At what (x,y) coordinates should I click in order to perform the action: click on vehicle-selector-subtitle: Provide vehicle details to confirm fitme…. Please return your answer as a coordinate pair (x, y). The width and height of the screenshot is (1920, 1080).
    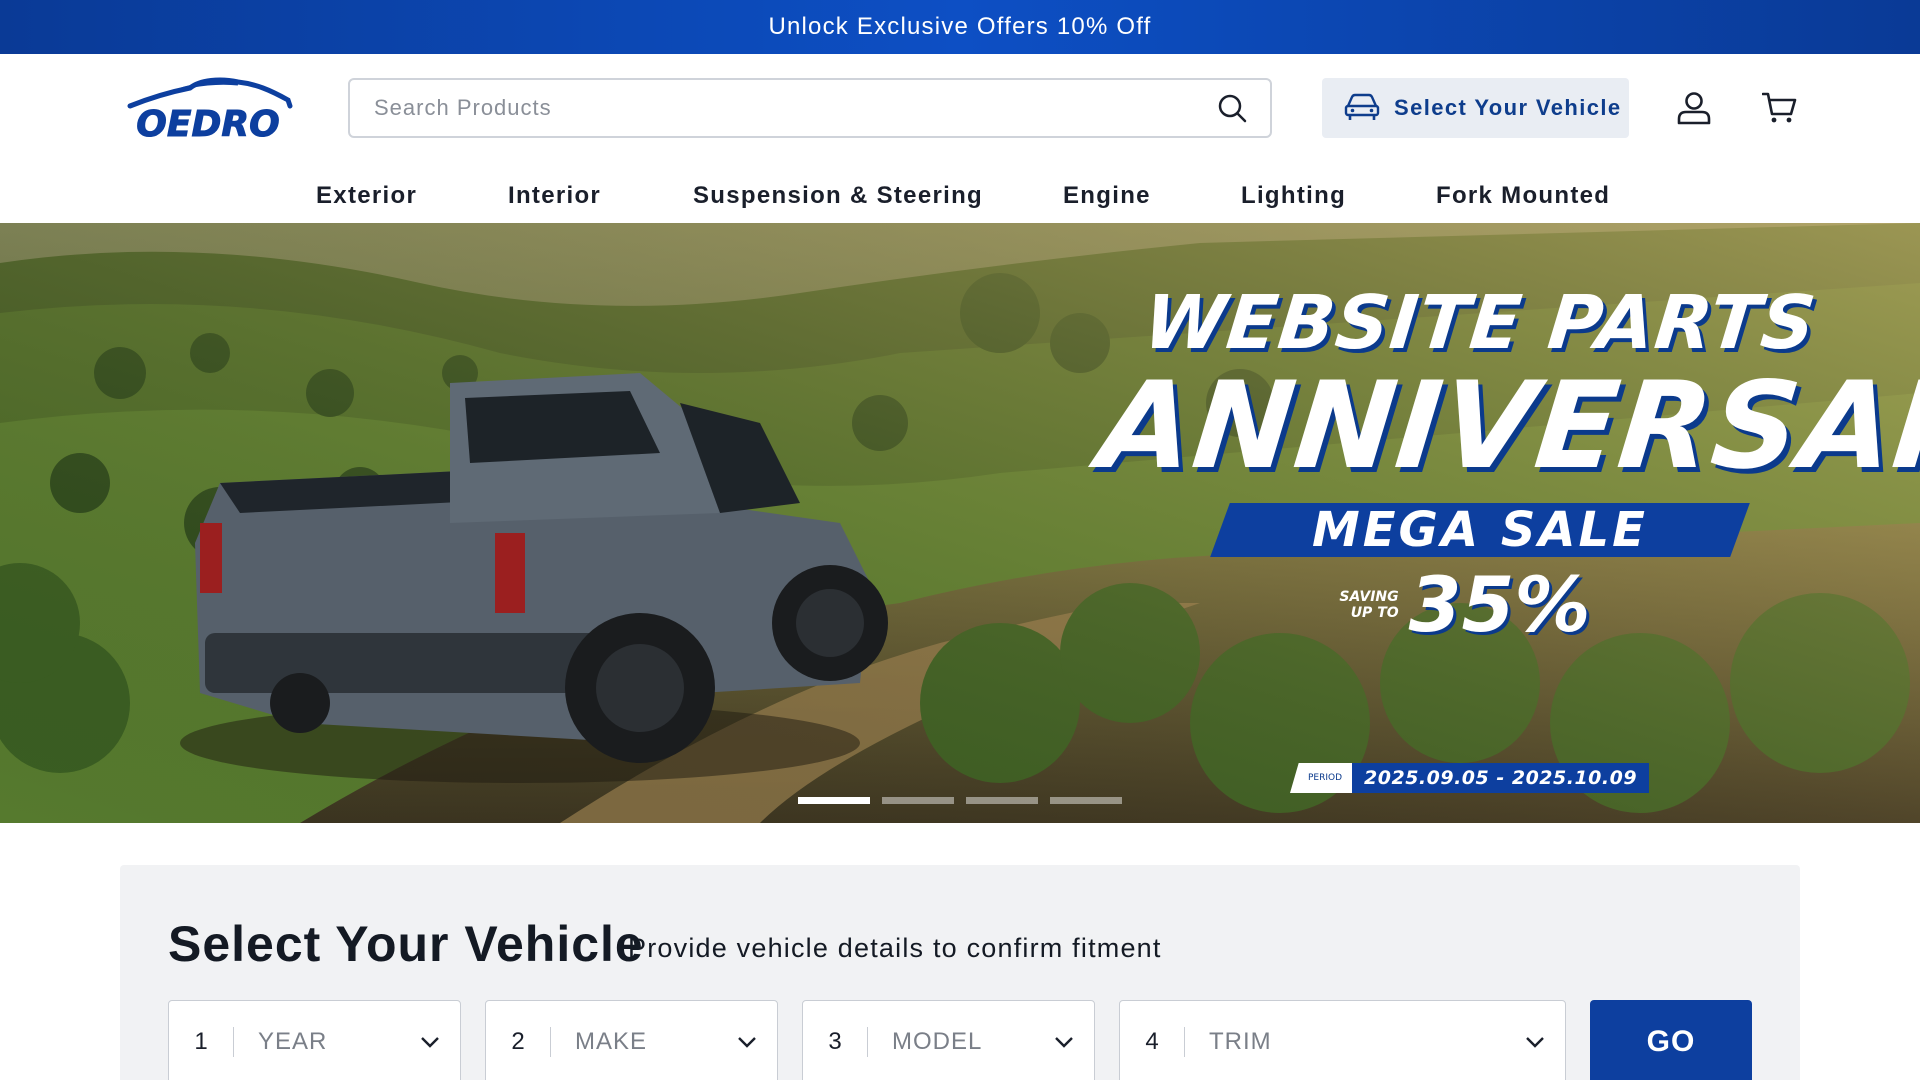
    Looking at the image, I should click on (895, 948).